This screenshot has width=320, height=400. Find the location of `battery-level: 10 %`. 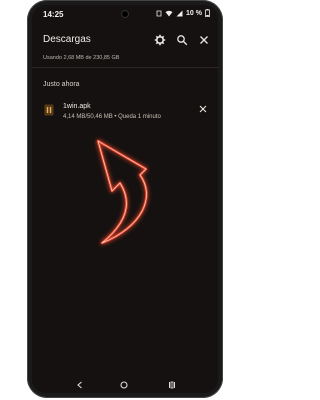

battery-level: 10 % is located at coordinates (194, 13).